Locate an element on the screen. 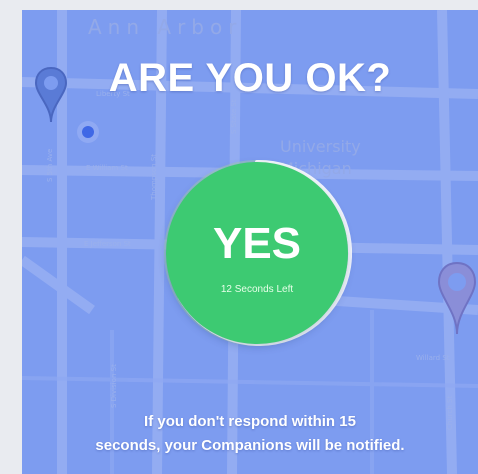 The height and width of the screenshot is (474, 478). map-label-city: Ann Arbor is located at coordinates (165, 27).